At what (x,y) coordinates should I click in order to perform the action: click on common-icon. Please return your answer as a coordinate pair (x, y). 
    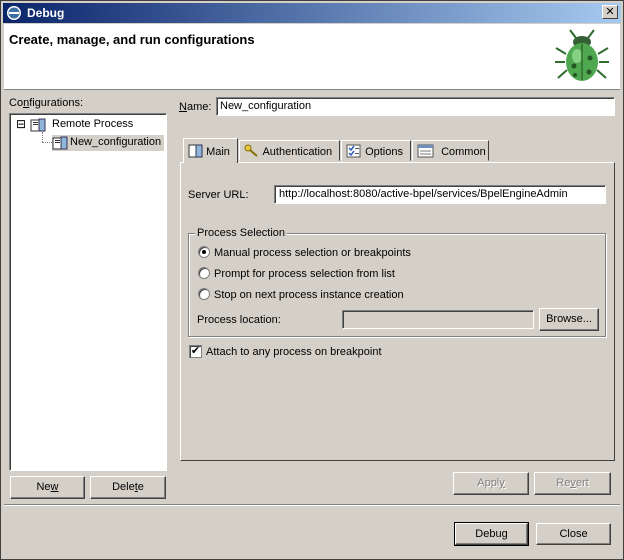
    Looking at the image, I should click on (425, 151).